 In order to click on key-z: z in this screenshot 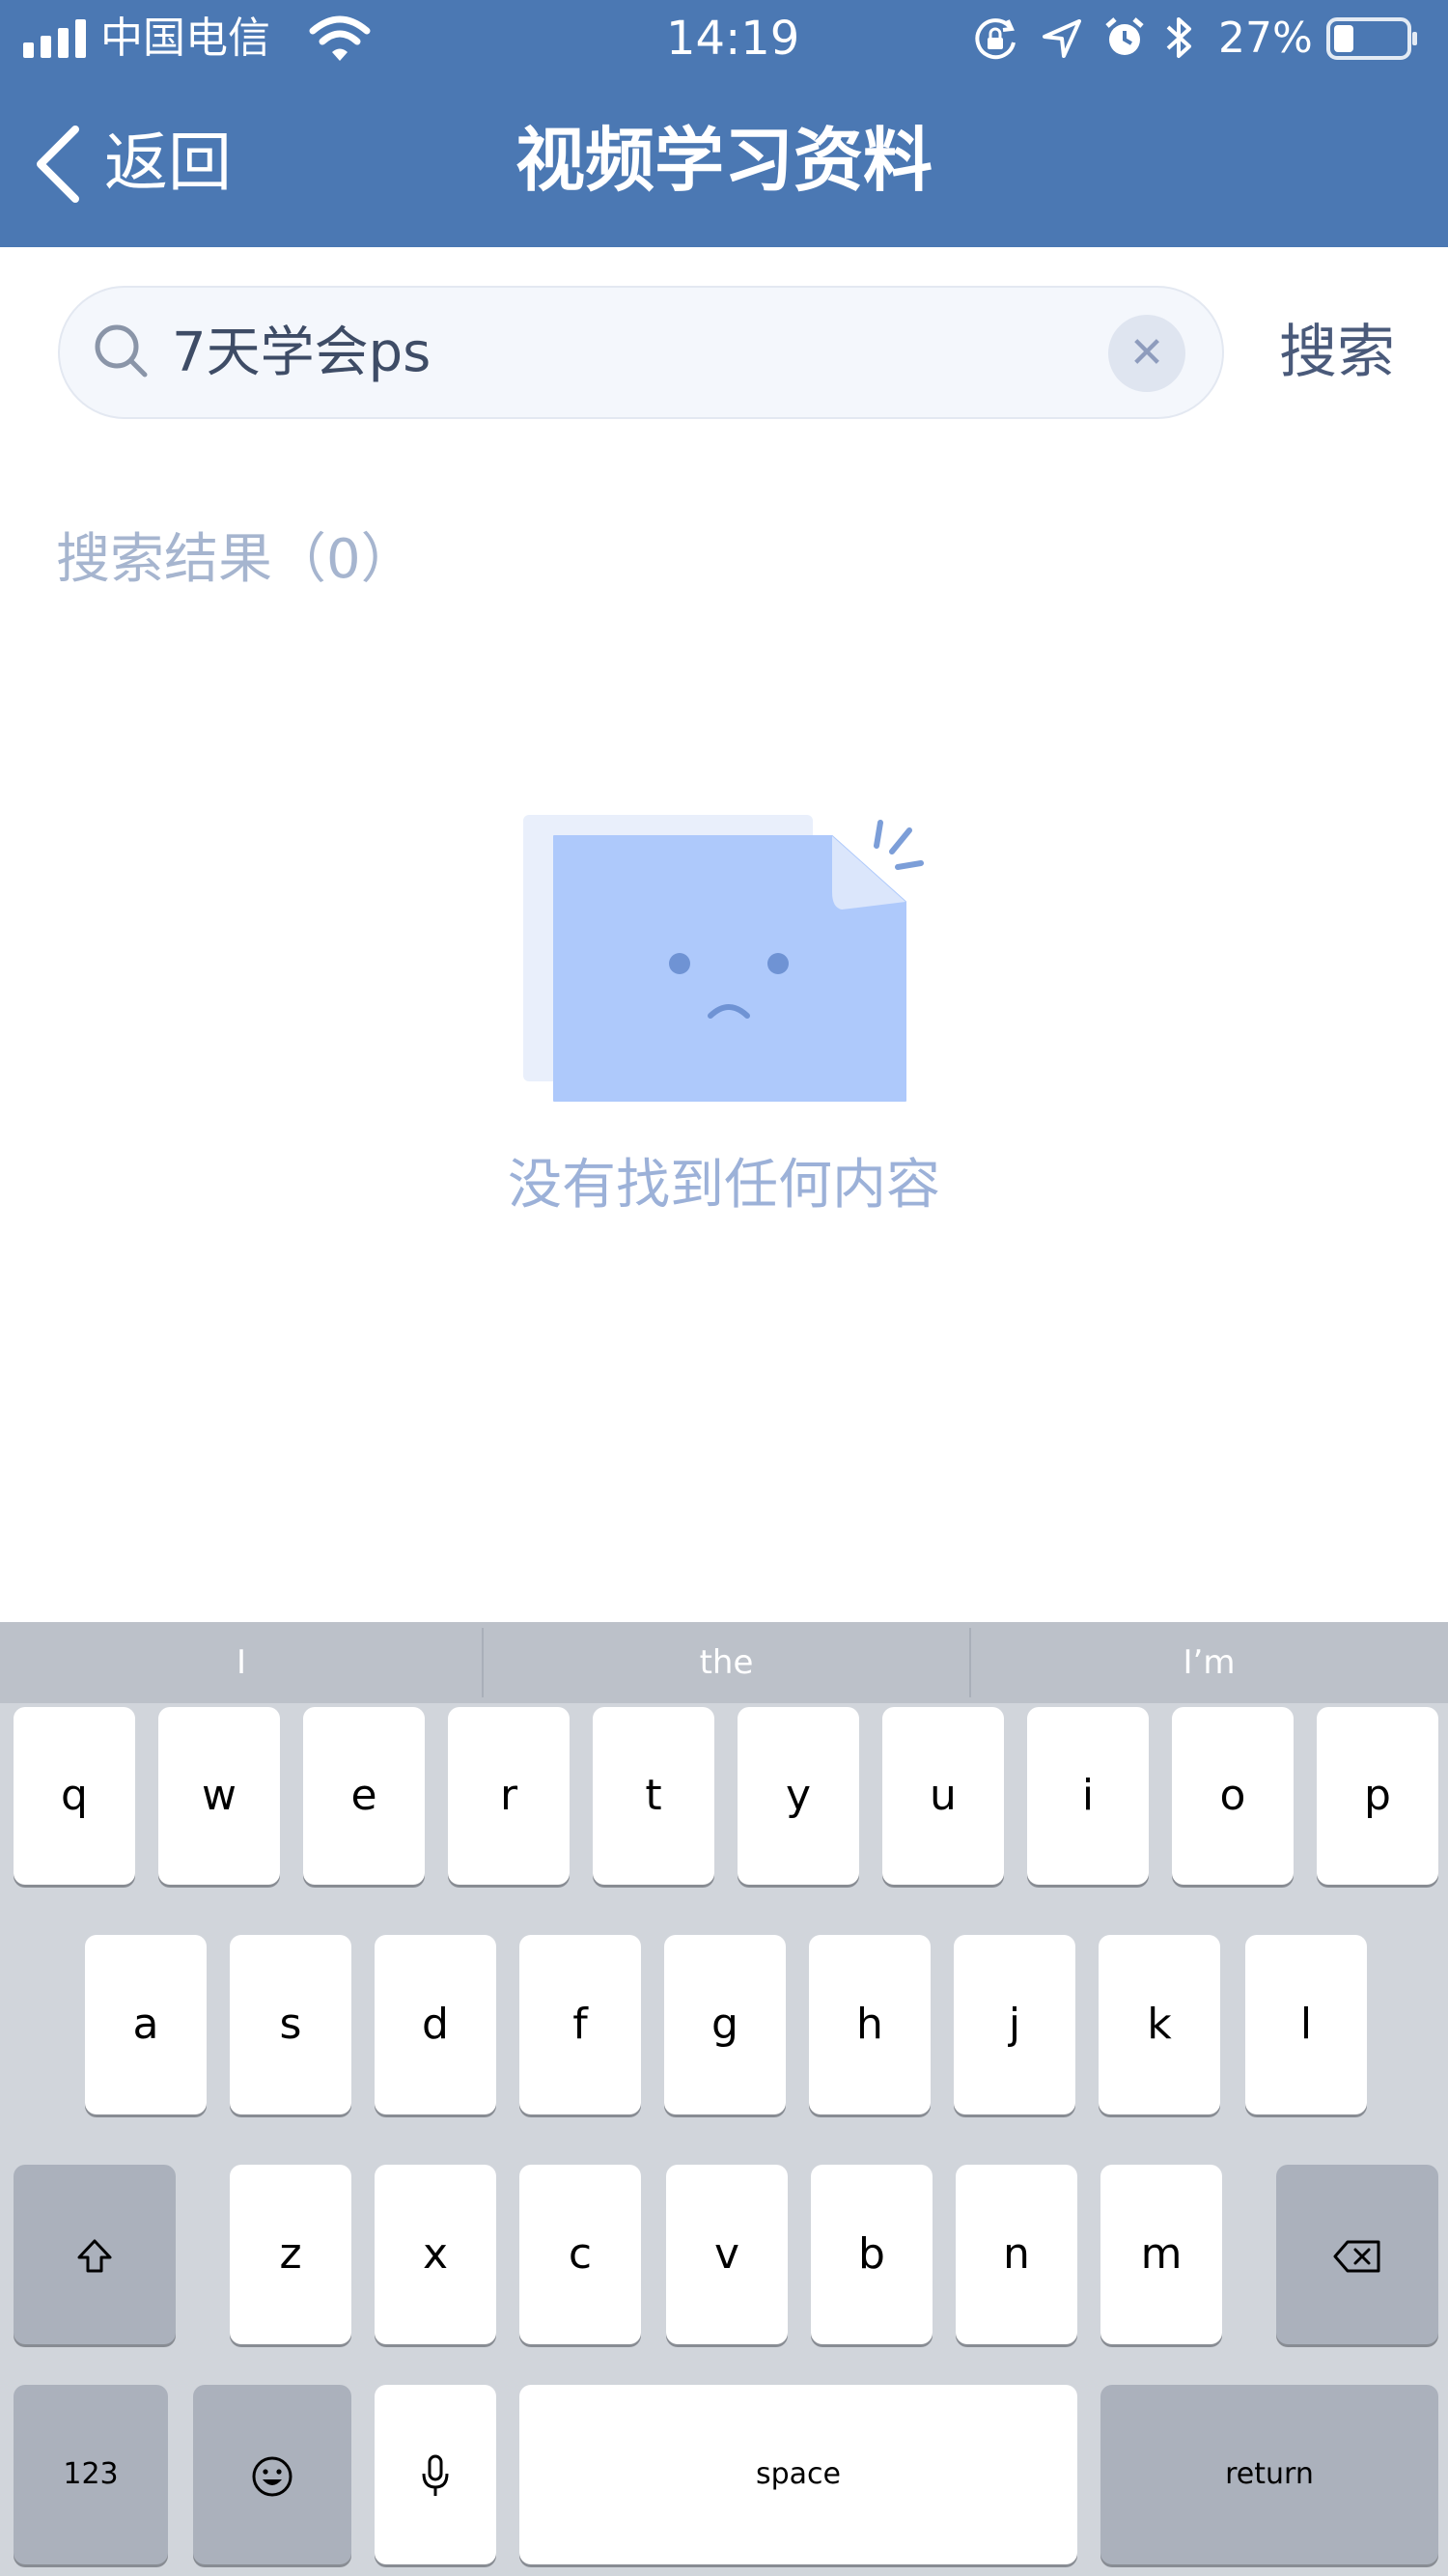, I will do `click(290, 2255)`.